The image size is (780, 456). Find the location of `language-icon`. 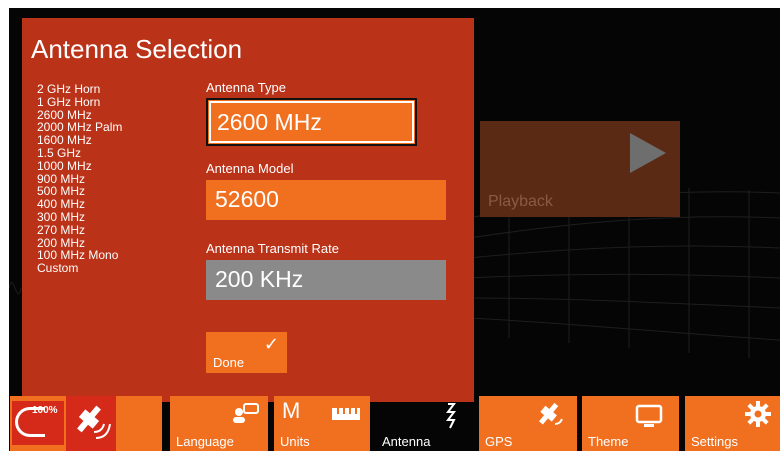

language-icon is located at coordinates (246, 413).